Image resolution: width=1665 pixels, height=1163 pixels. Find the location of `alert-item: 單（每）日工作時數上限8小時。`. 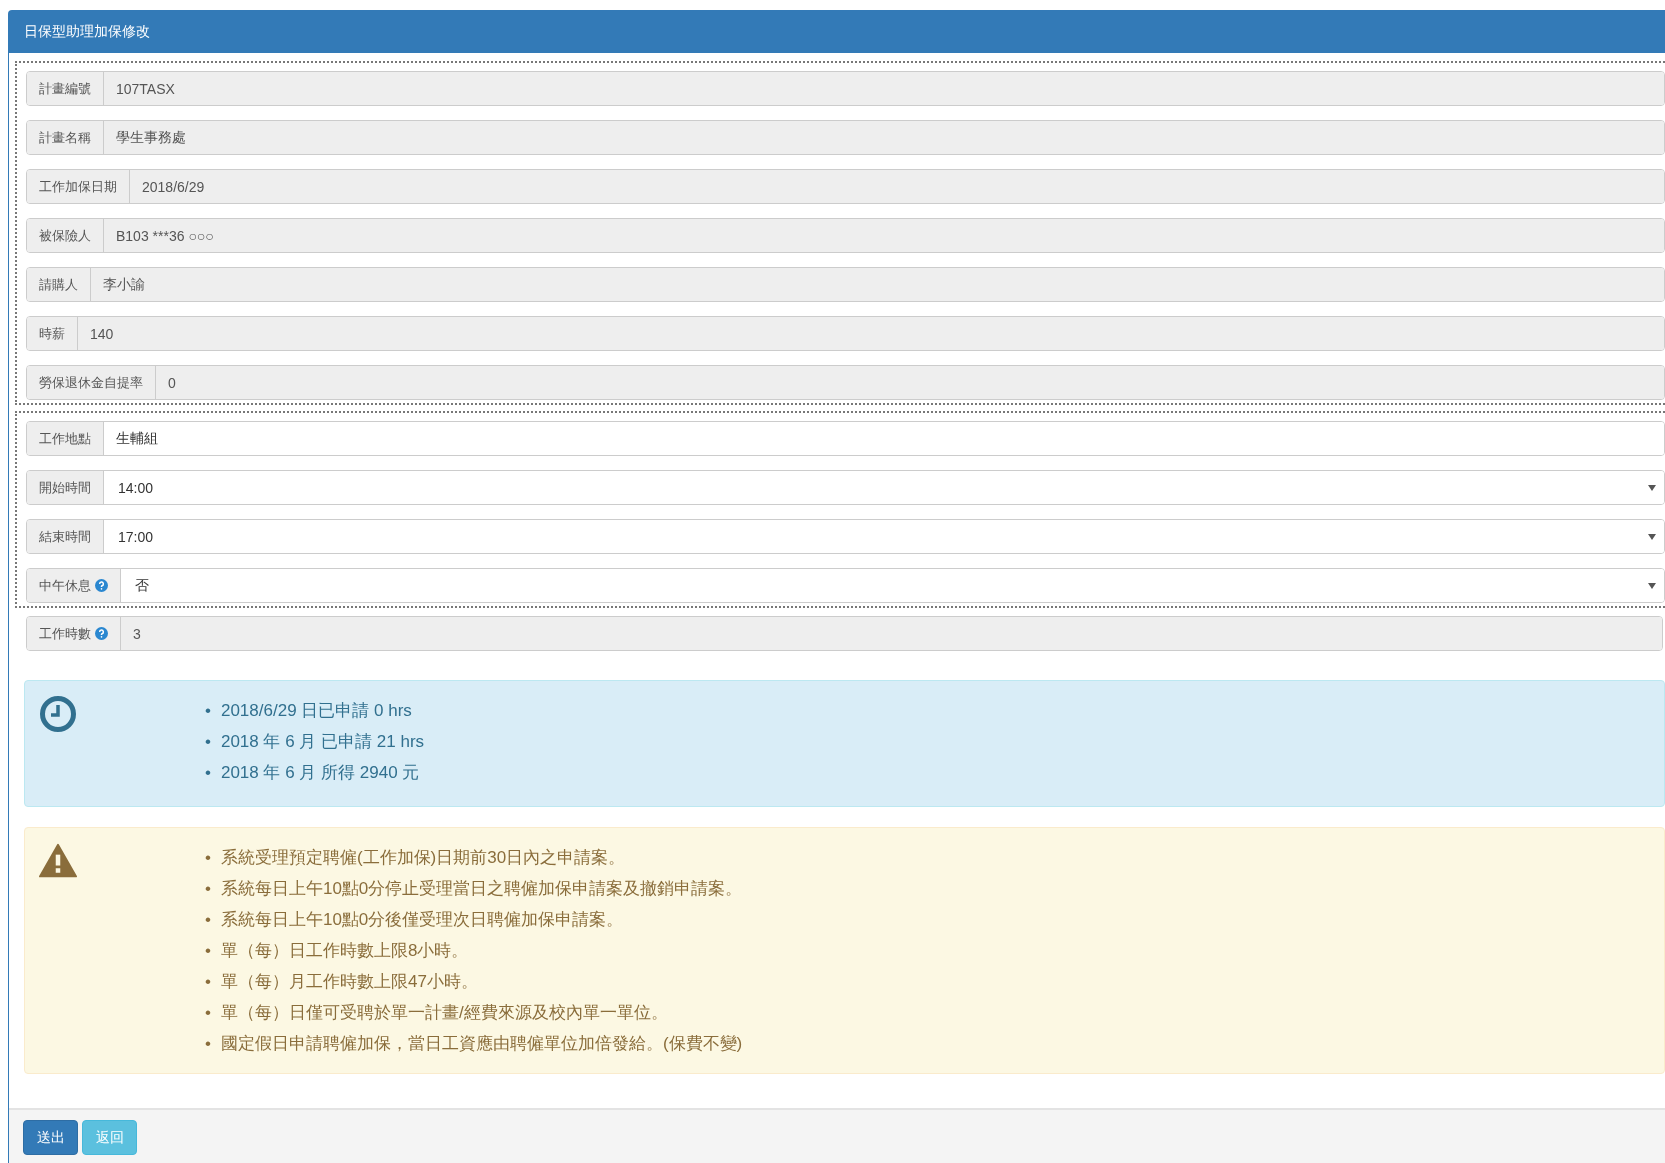

alert-item: 單（每）日工作時數上限8小時。 is located at coordinates (344, 950).